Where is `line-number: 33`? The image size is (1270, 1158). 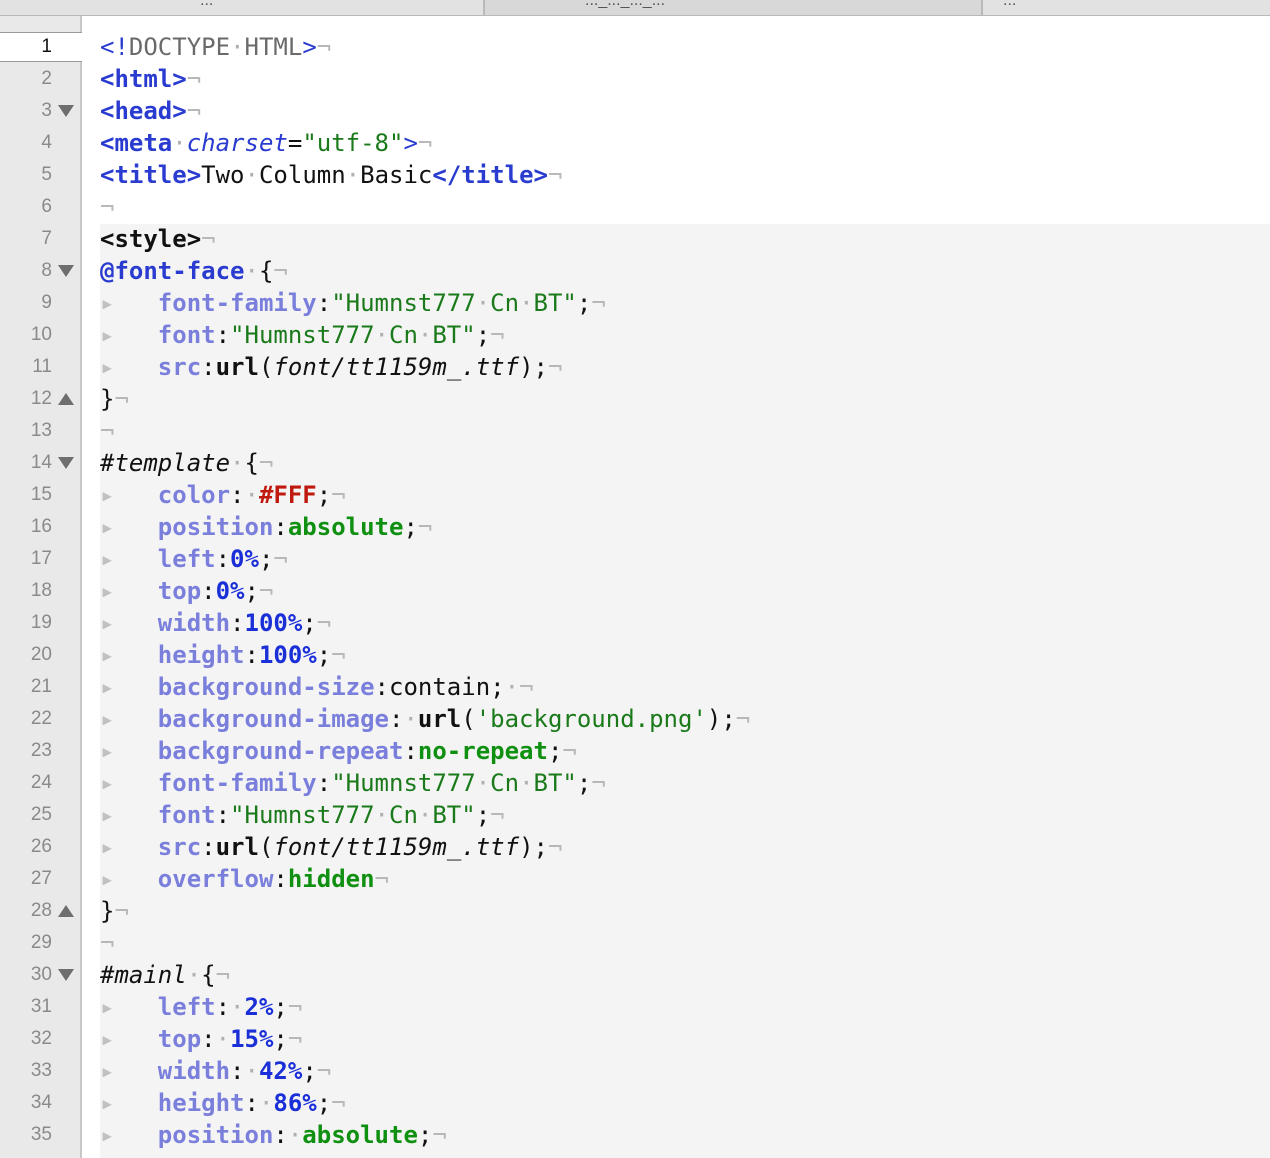 line-number: 33 is located at coordinates (26, 1071).